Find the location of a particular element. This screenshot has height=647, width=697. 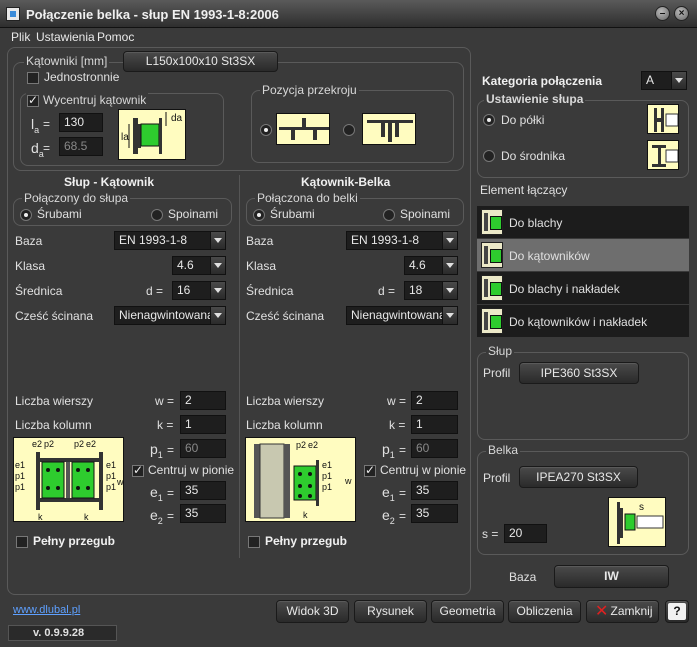

beam-cols-input: 1 is located at coordinates (434, 424).